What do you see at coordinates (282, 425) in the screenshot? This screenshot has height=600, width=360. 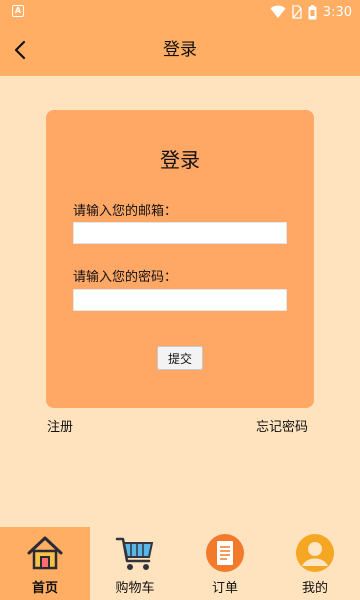 I see `forgot-password-link: 忘记密码` at bounding box center [282, 425].